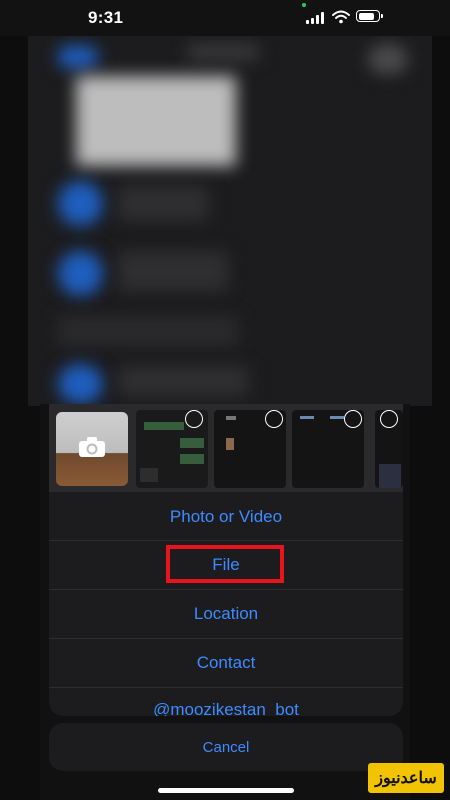 This screenshot has height=800, width=450. I want to click on file-highlight-box, so click(225, 564).